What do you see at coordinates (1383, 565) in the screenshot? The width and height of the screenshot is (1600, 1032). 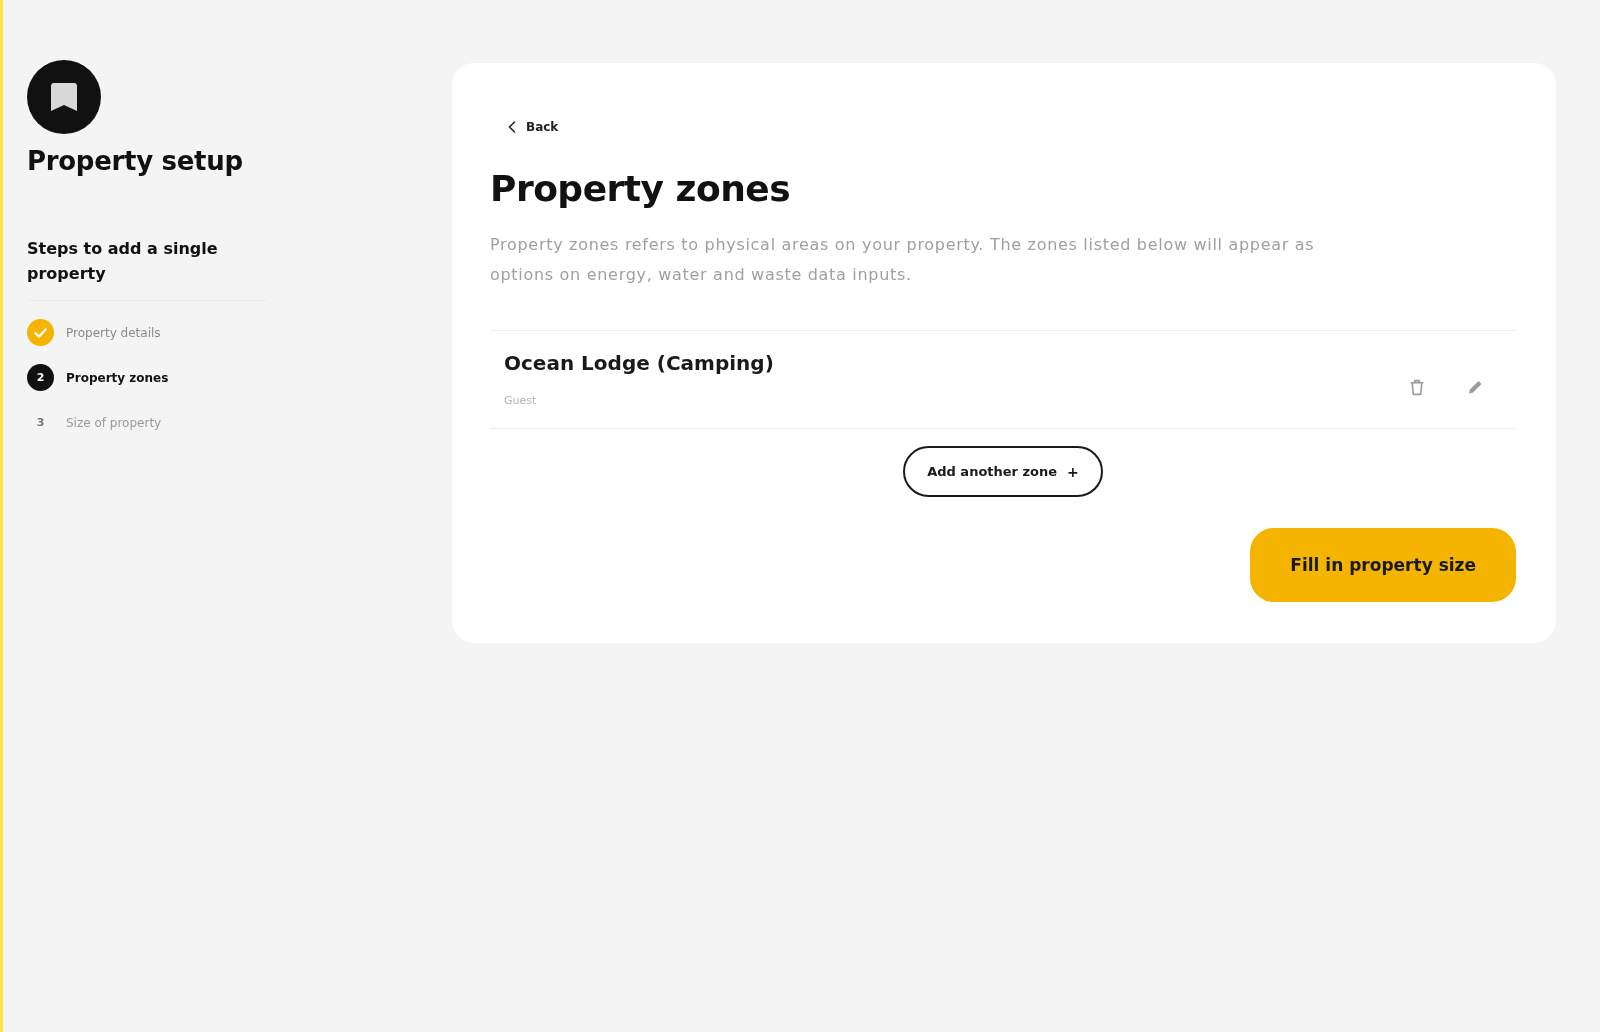 I see `fill-in-size-button: Fill in property size` at bounding box center [1383, 565].